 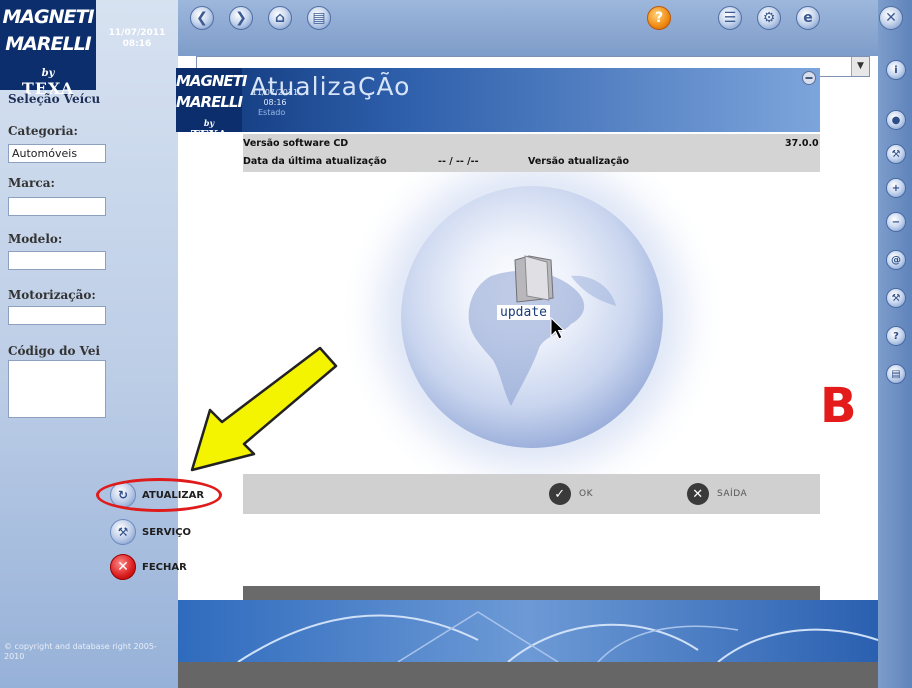 I want to click on dialog-logo: MAGNETI MARELLI by TEXA, so click(x=211, y=105).